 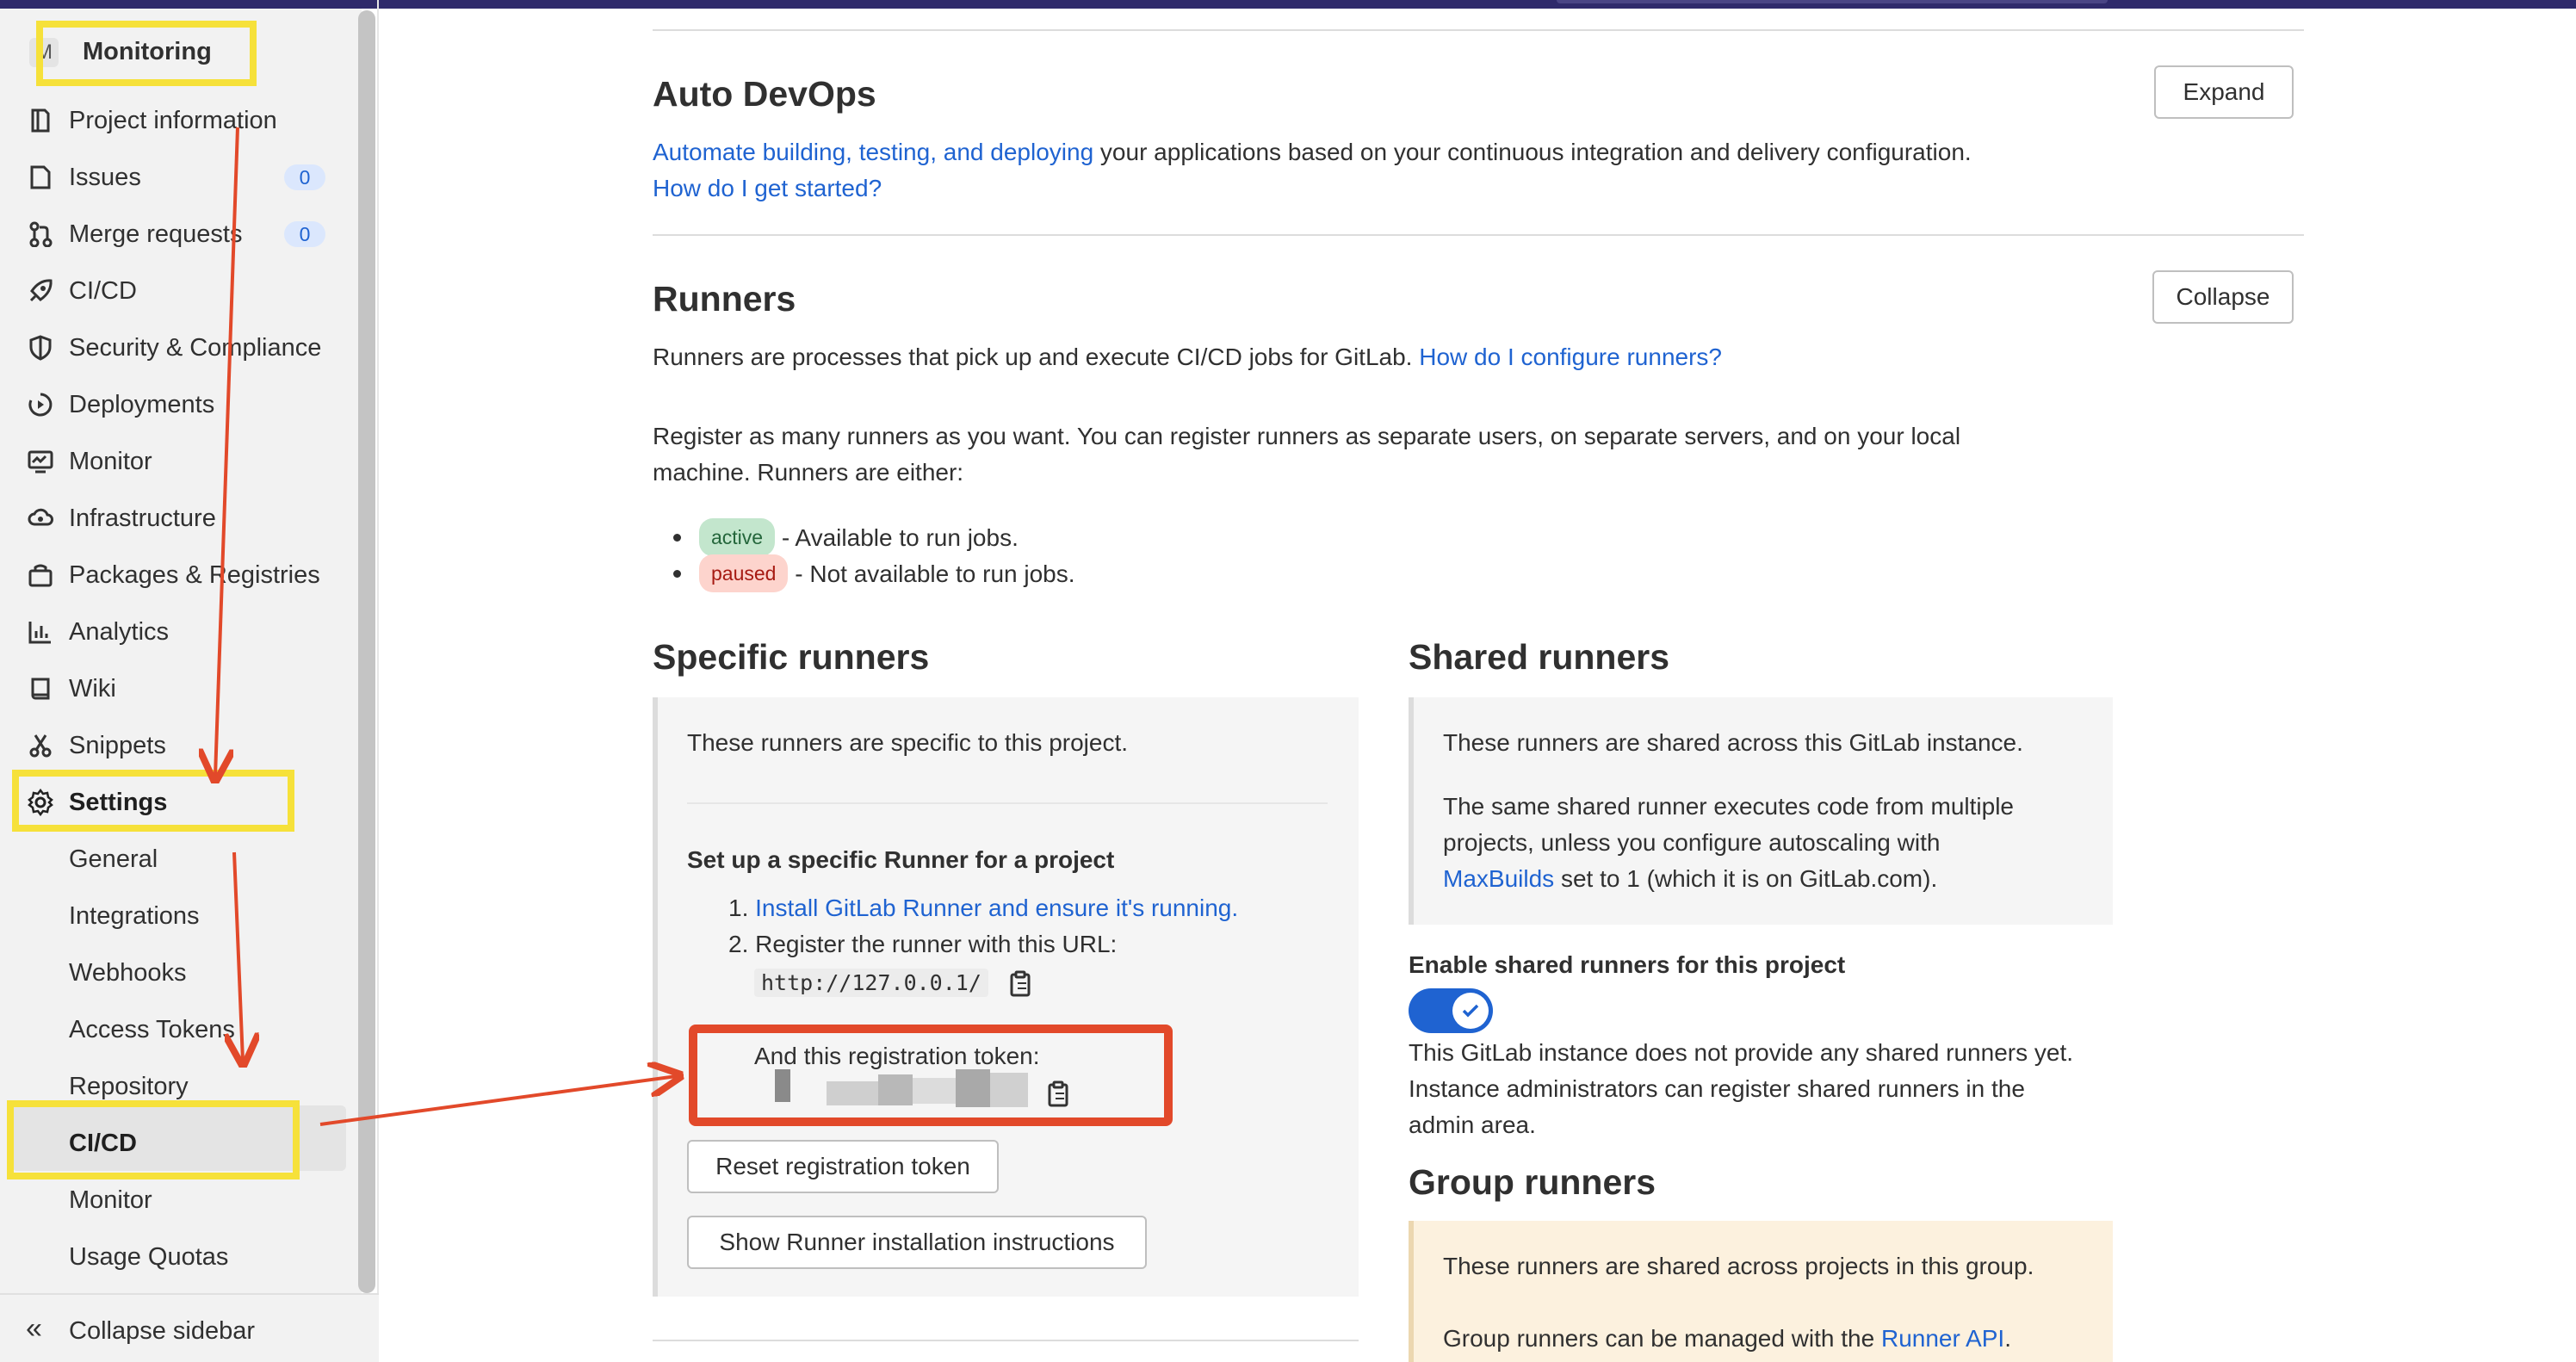 What do you see at coordinates (843, 1166) in the screenshot?
I see `reset-registration-token-button: Reset registration token` at bounding box center [843, 1166].